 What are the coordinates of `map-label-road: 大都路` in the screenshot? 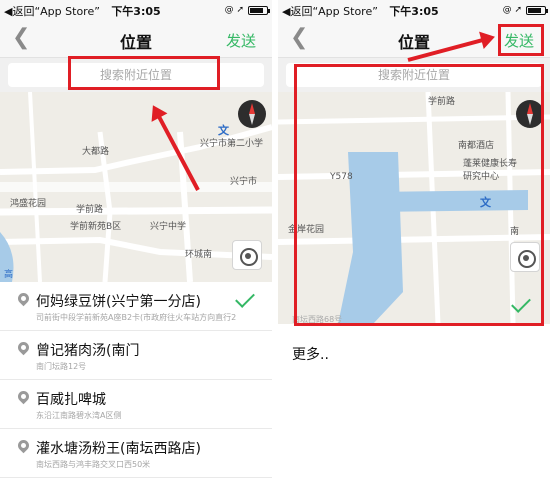 It's located at (96, 152).